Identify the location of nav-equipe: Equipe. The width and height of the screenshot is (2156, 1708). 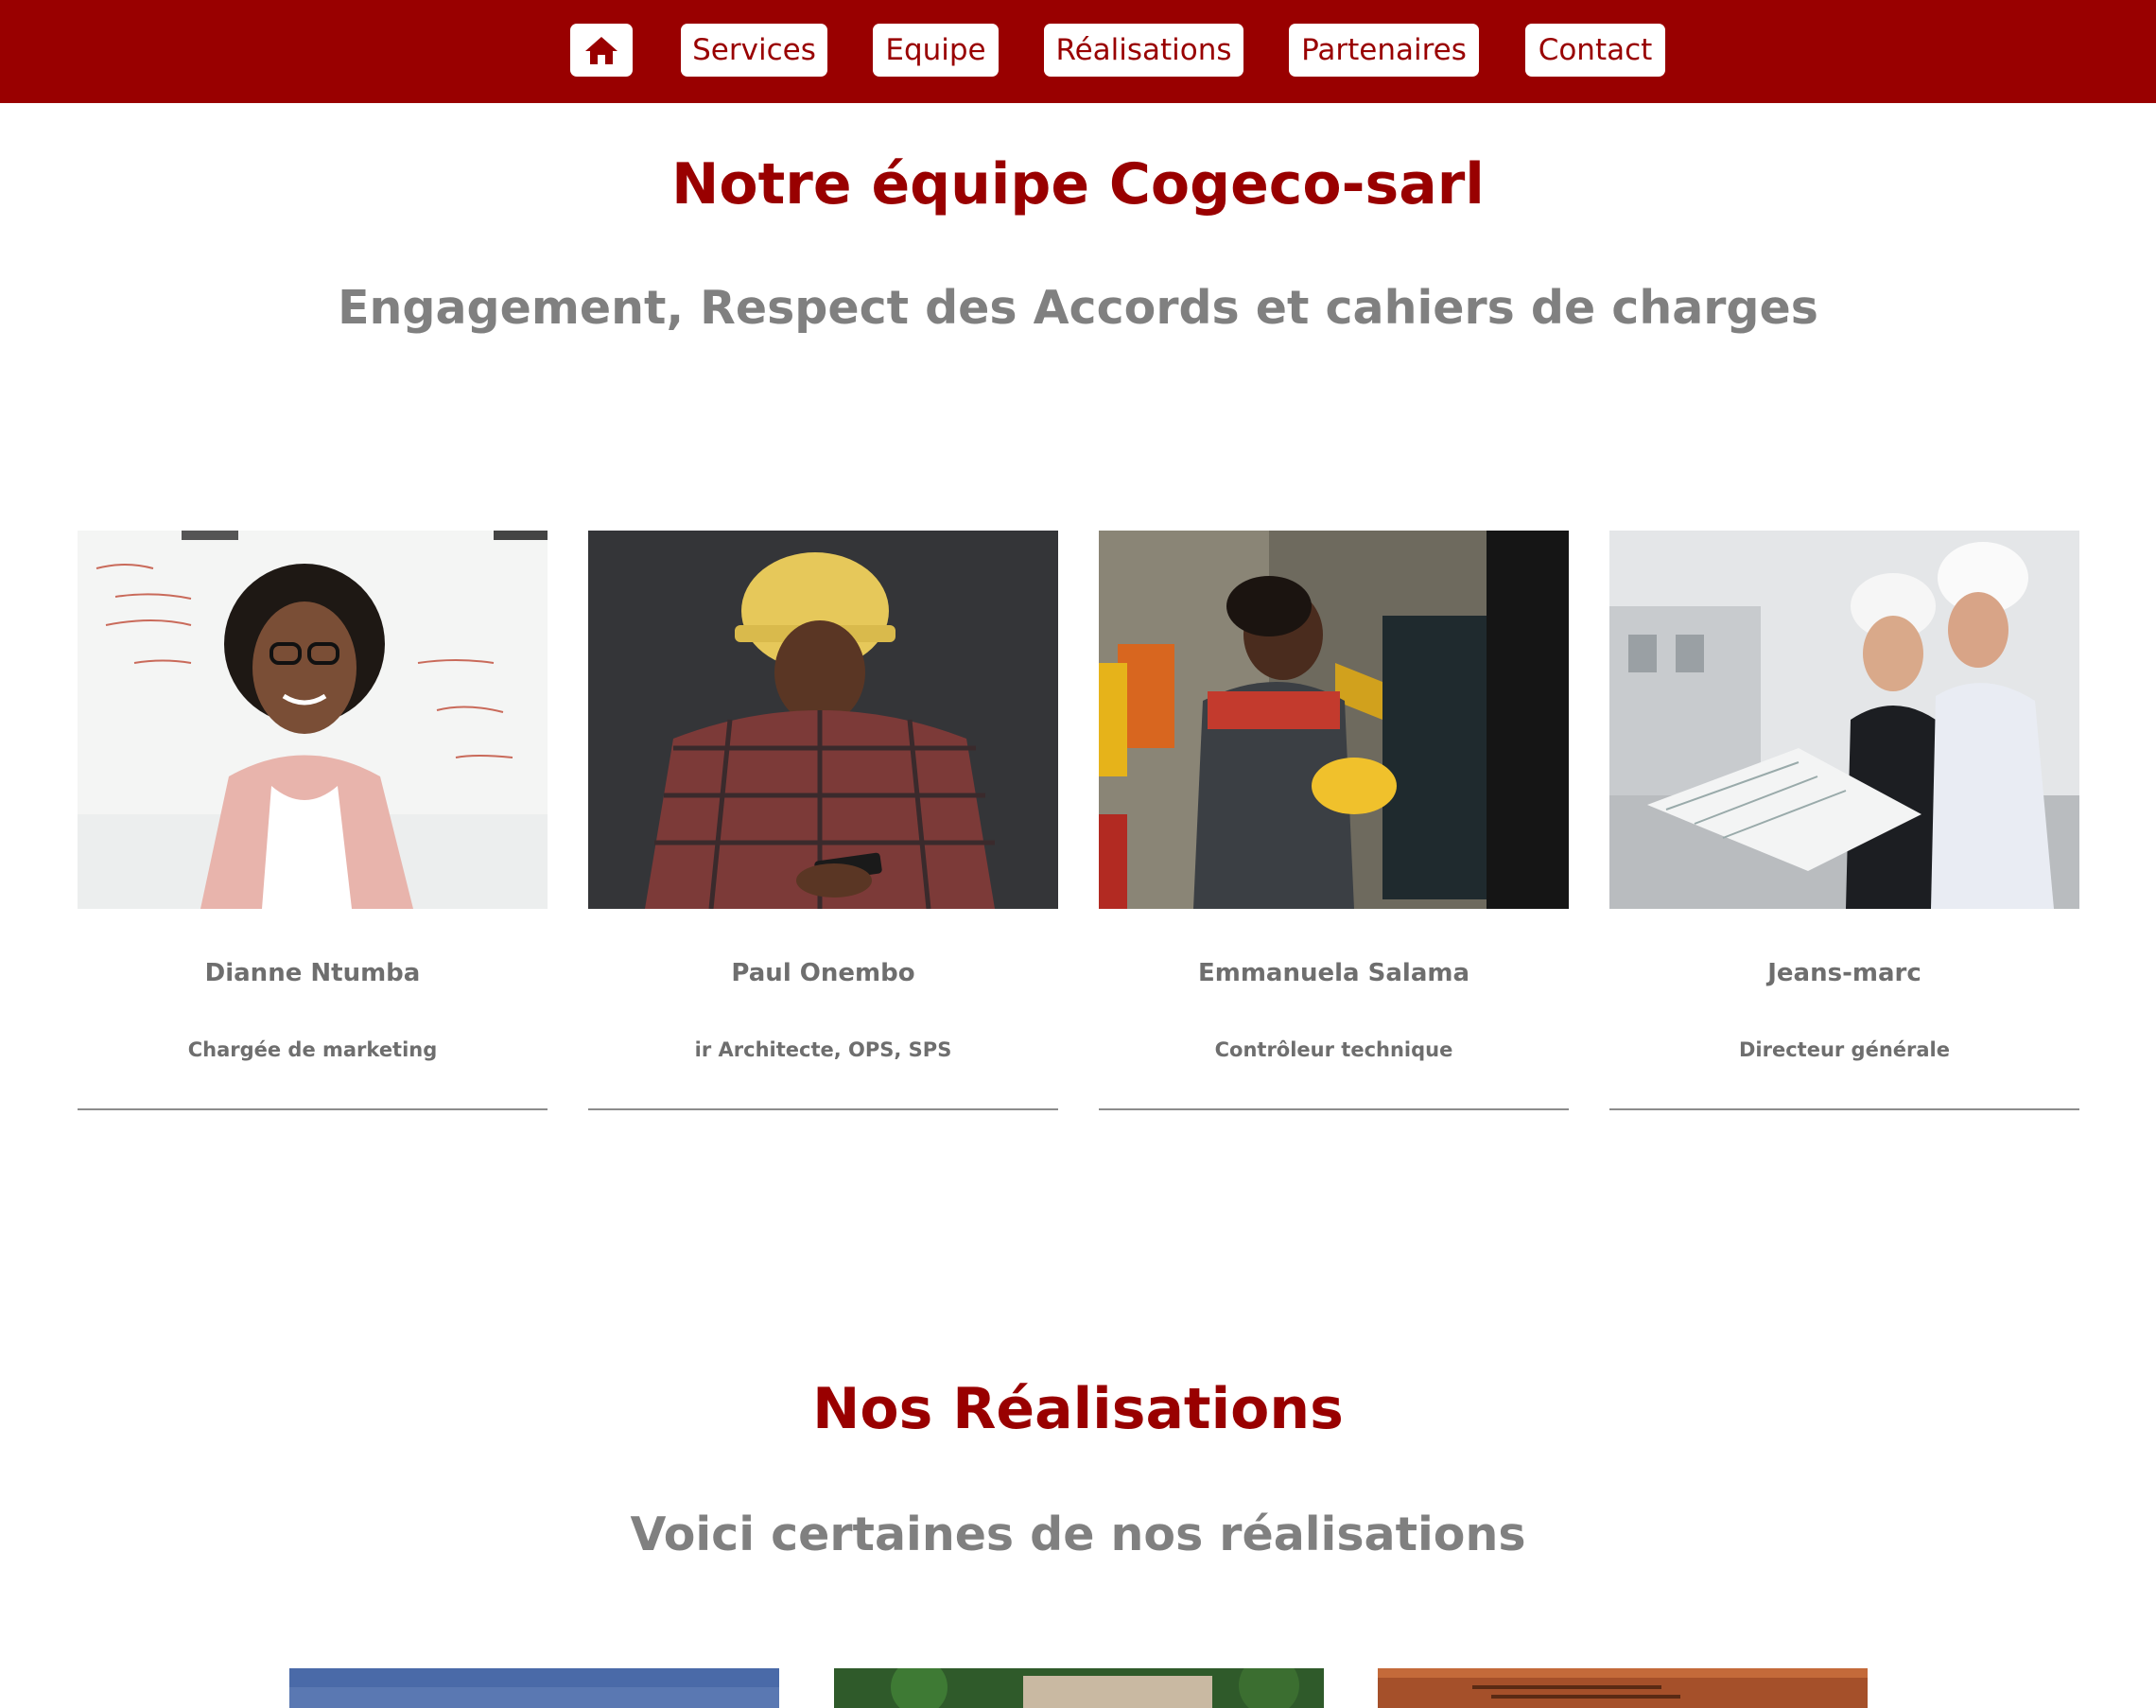
(936, 50).